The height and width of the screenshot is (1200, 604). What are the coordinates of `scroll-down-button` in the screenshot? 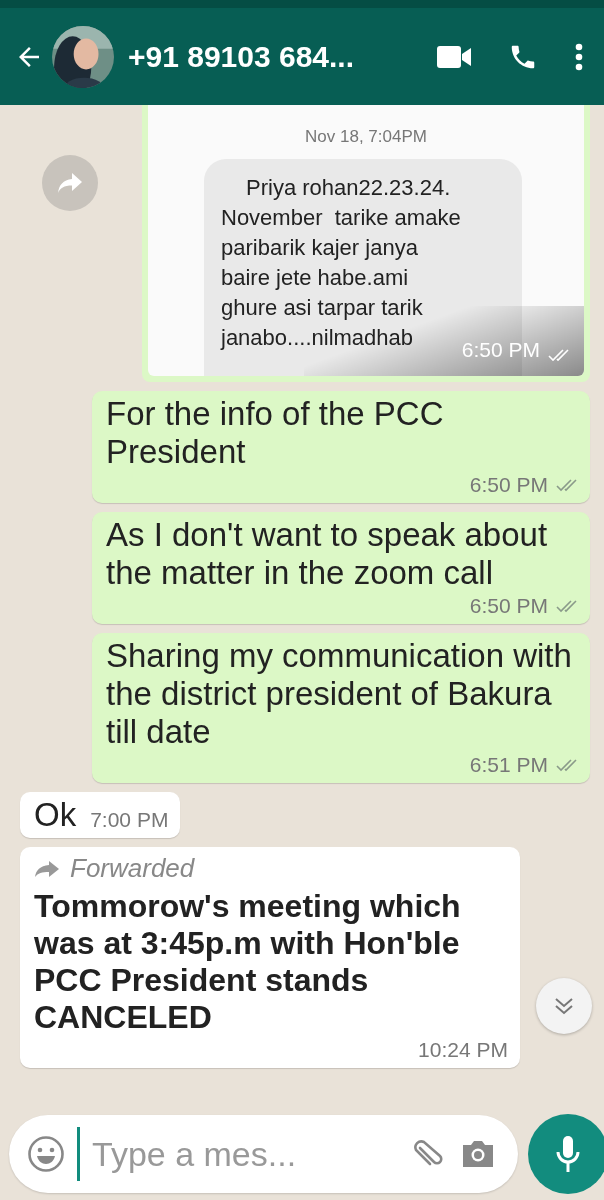 It's located at (564, 1006).